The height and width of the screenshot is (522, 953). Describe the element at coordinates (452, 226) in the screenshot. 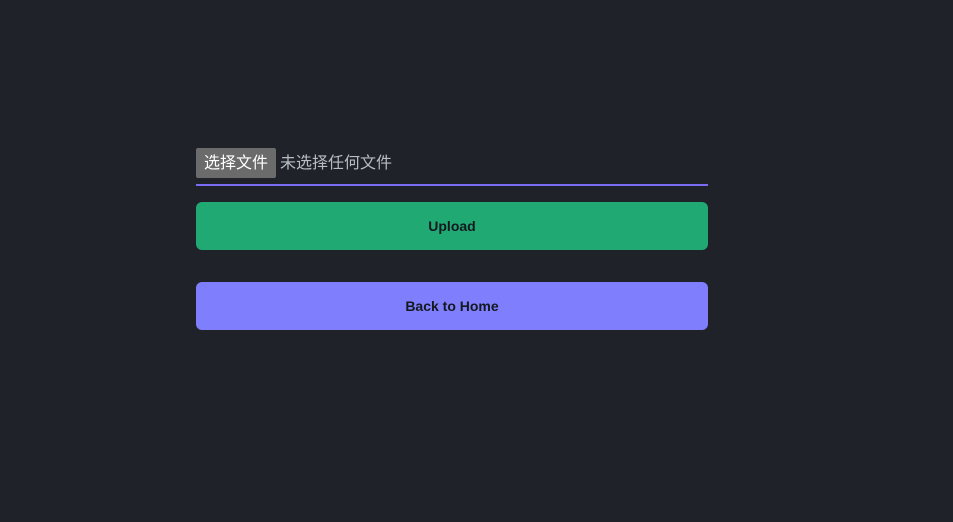

I see `upload-button: Upload` at that location.